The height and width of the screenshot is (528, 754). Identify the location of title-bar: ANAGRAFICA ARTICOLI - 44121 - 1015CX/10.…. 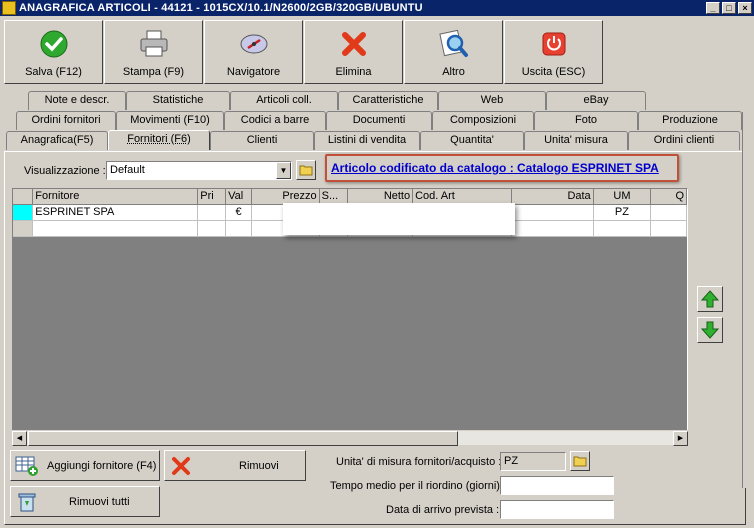
(377, 8).